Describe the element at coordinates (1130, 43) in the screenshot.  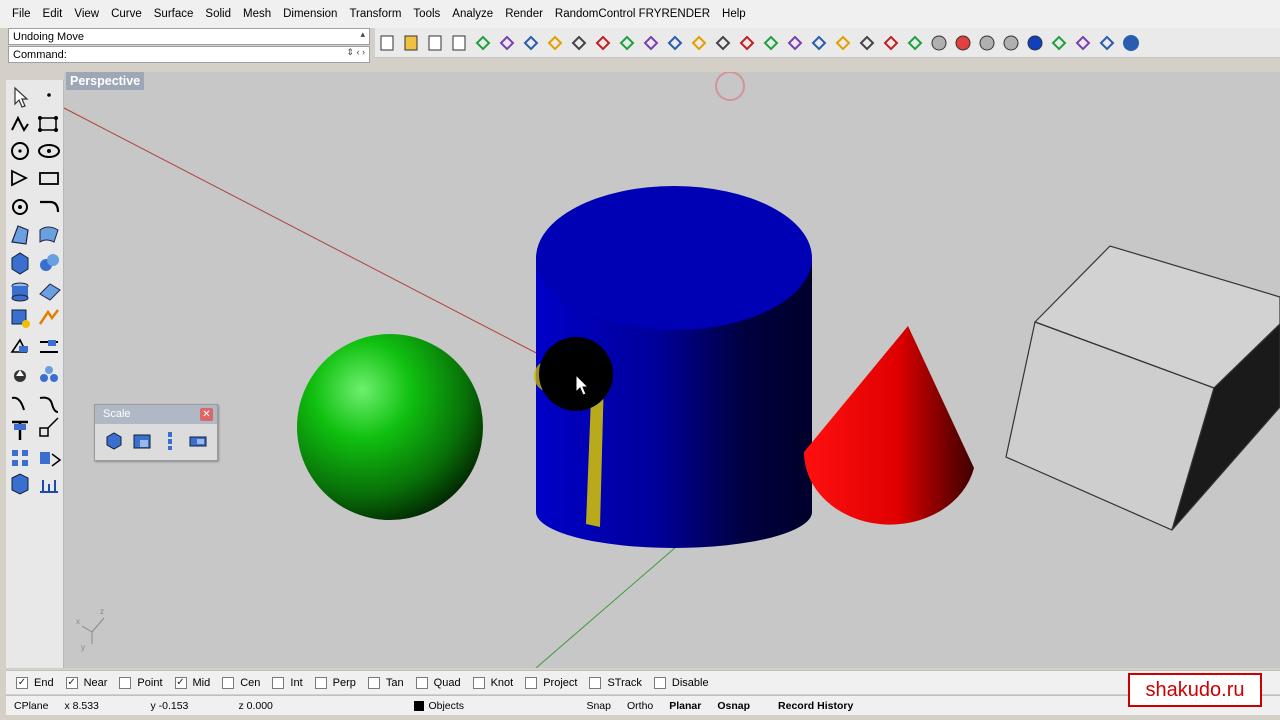
I see `help-button` at that location.